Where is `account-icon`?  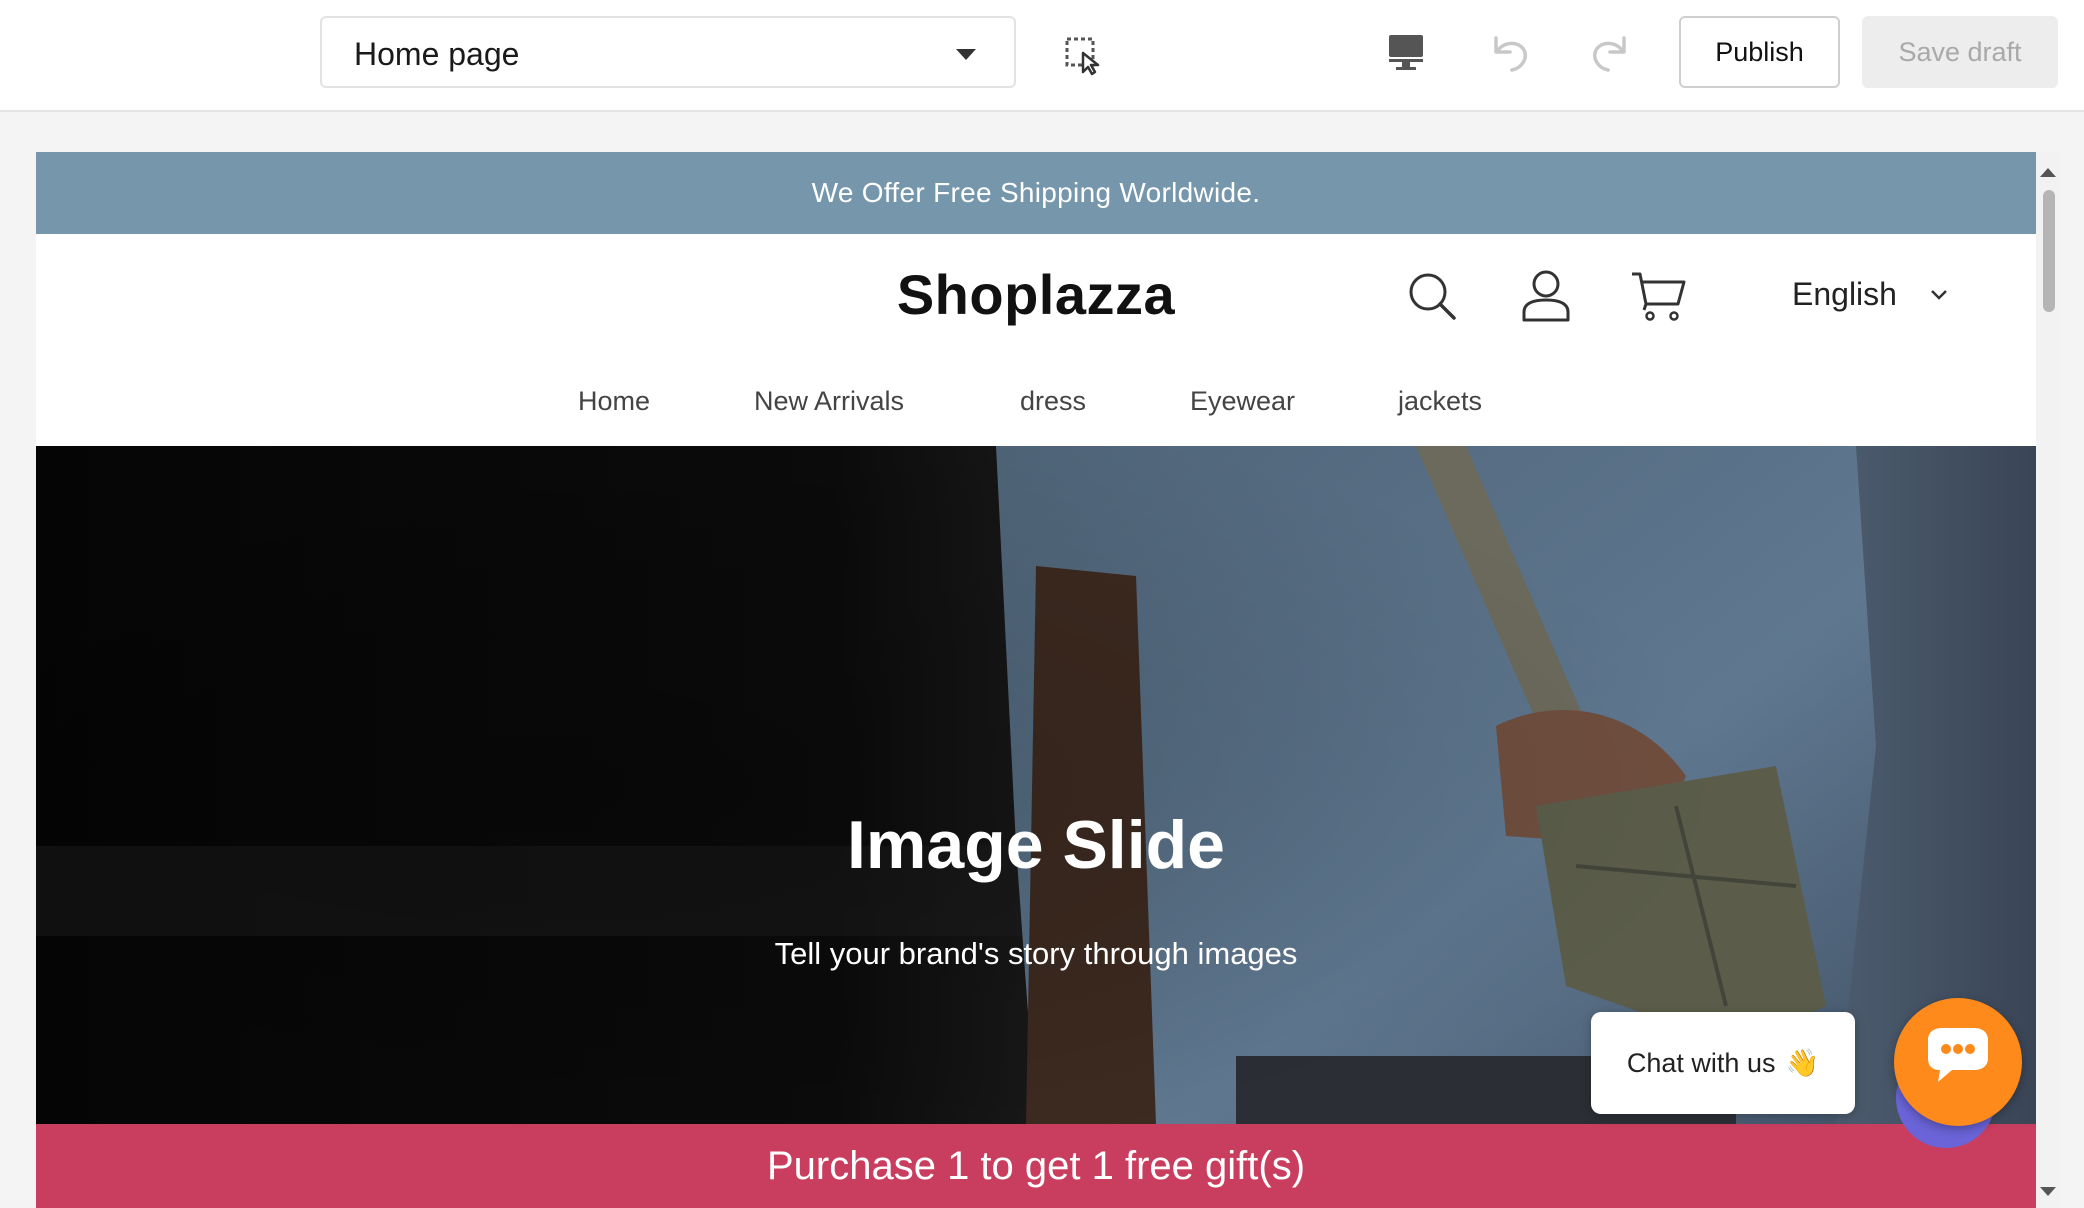 account-icon is located at coordinates (1546, 296).